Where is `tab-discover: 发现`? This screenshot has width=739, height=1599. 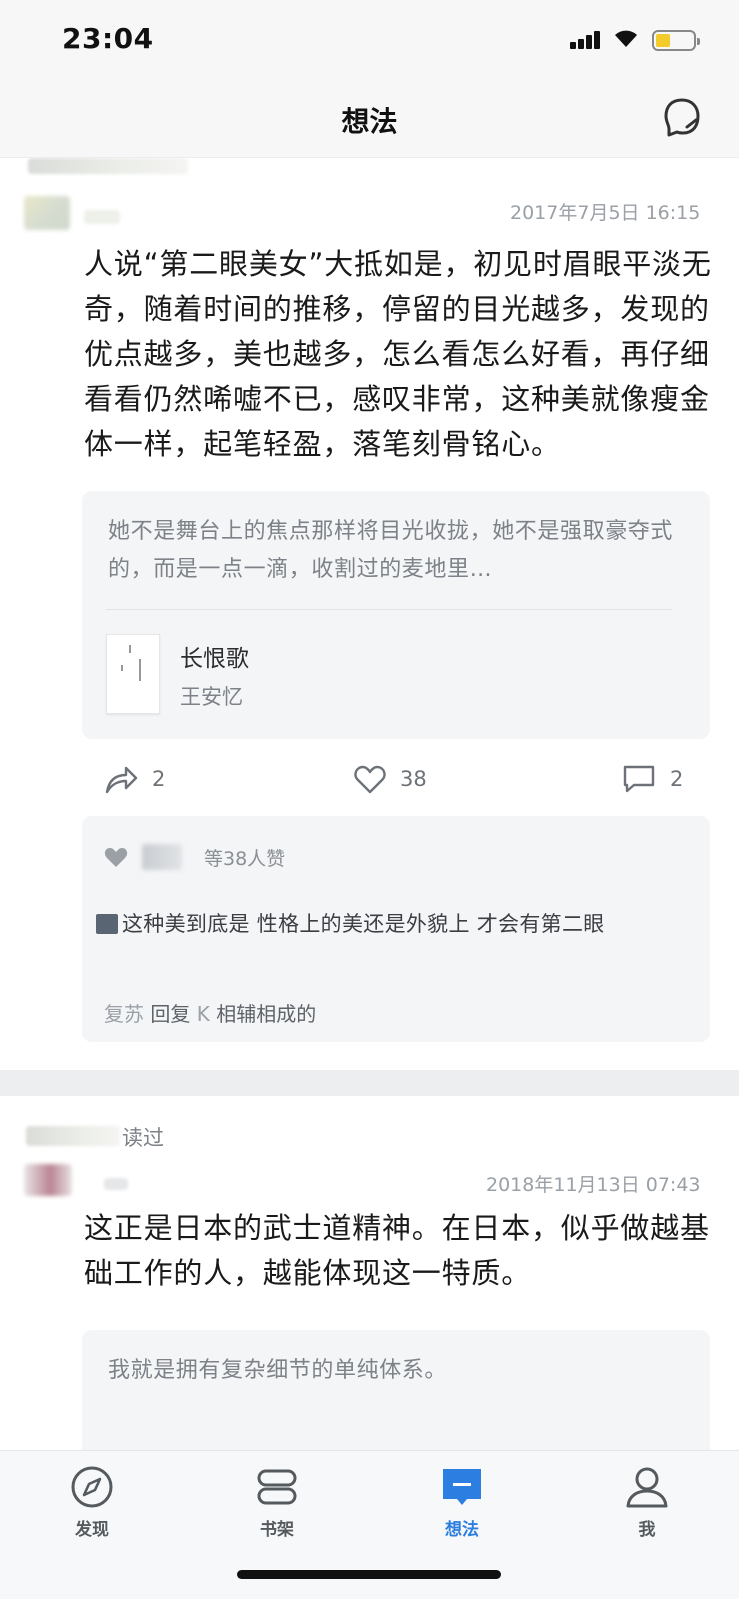
tab-discover: 发现 is located at coordinates (92, 1502).